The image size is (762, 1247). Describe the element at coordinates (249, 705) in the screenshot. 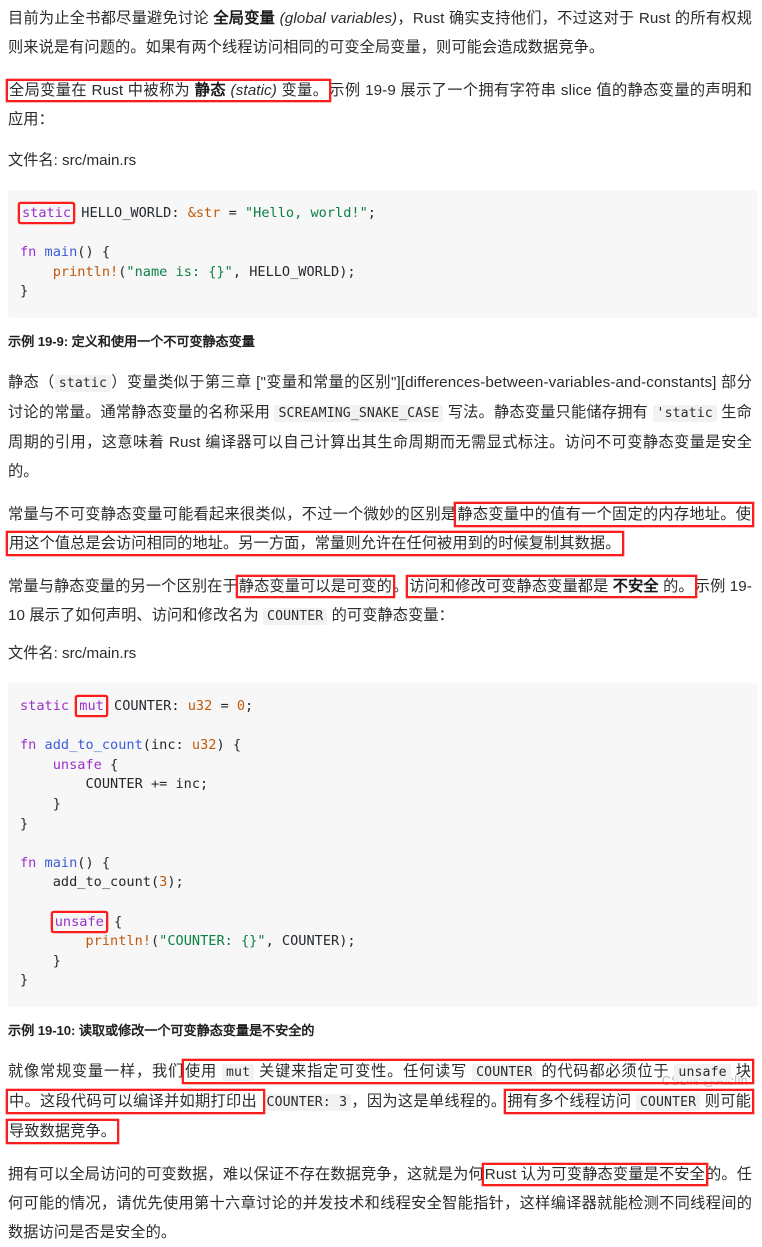

I see `code-19-10-semicolon-1: ;` at that location.